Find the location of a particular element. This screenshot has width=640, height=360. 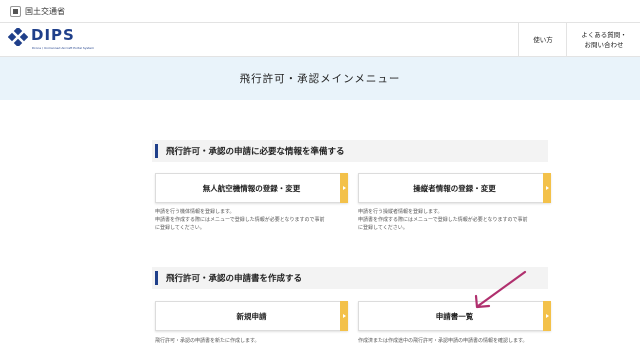

nav-faq-label-2: お問い合わせ is located at coordinates (604, 44).